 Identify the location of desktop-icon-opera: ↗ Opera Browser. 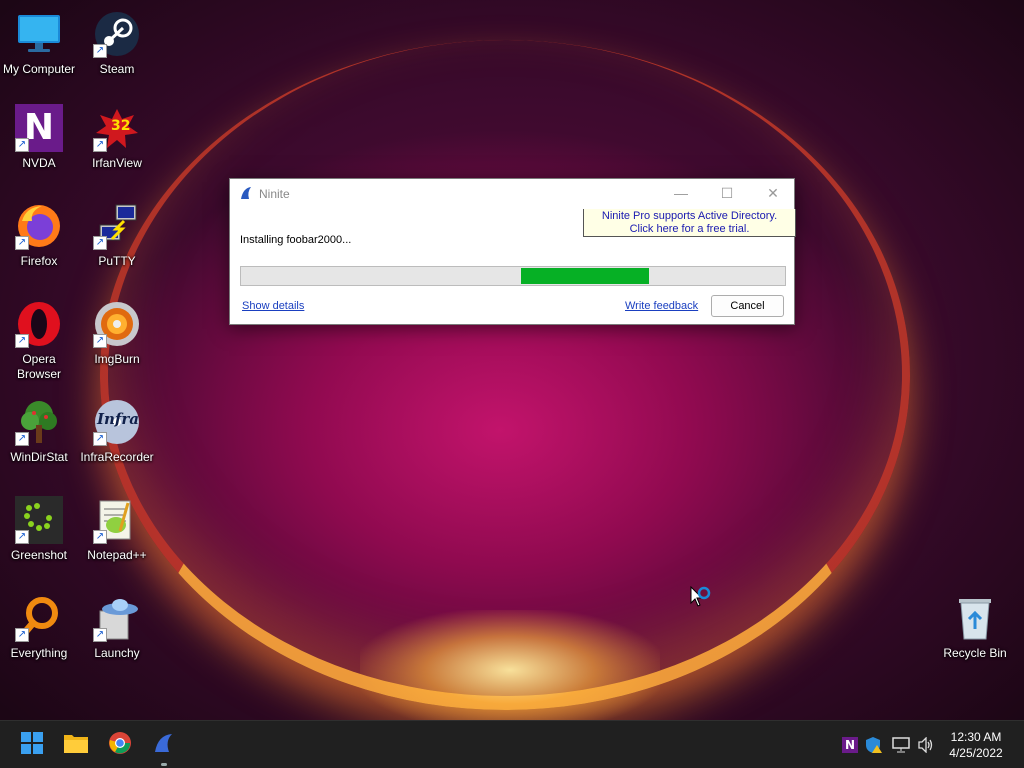
(39, 341).